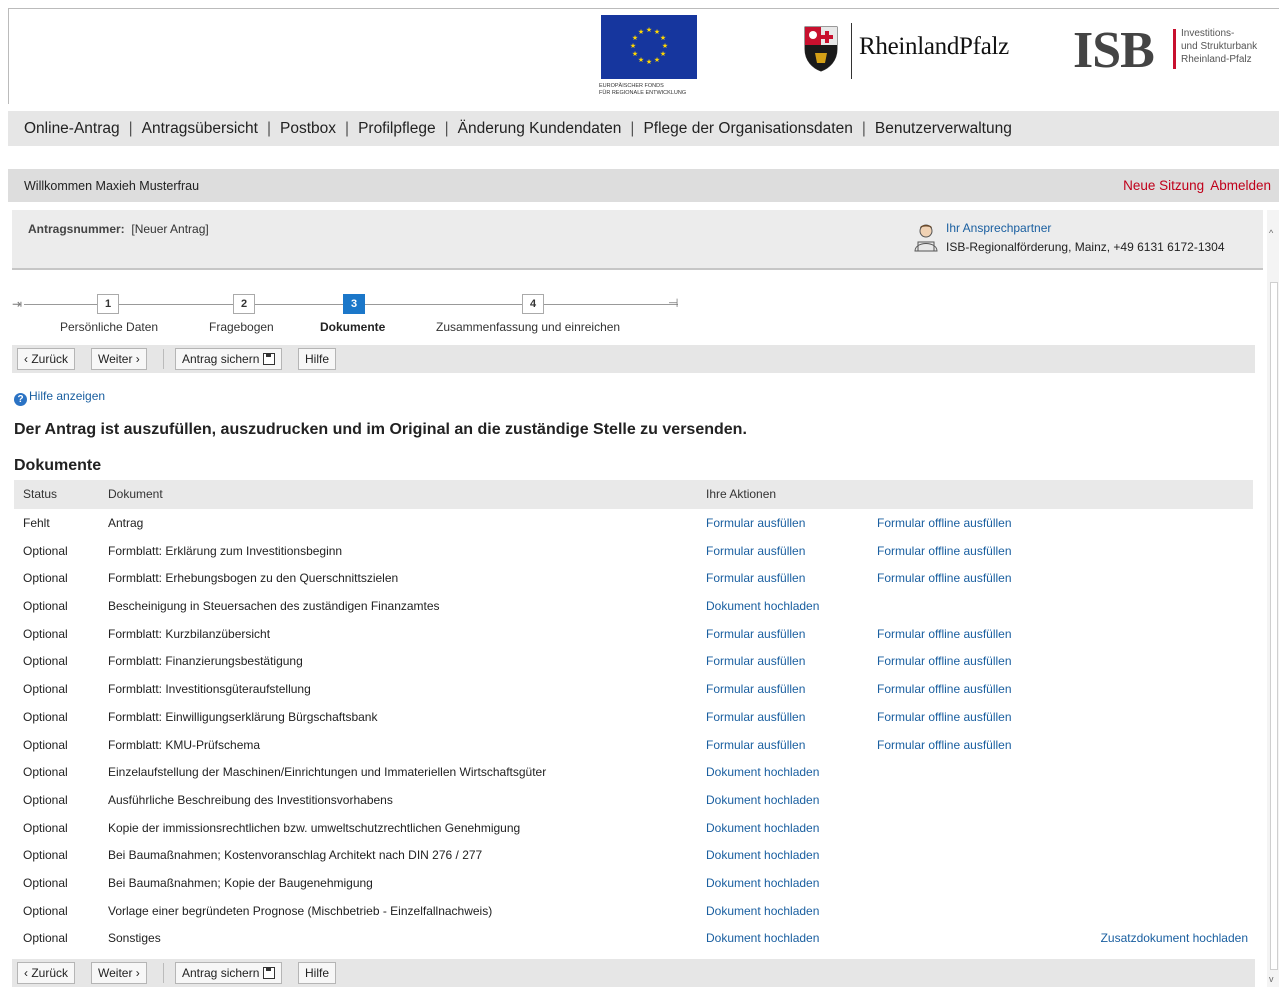  Describe the element at coordinates (673, 303) in the screenshot. I see `step-end-icon: ⊣` at that location.